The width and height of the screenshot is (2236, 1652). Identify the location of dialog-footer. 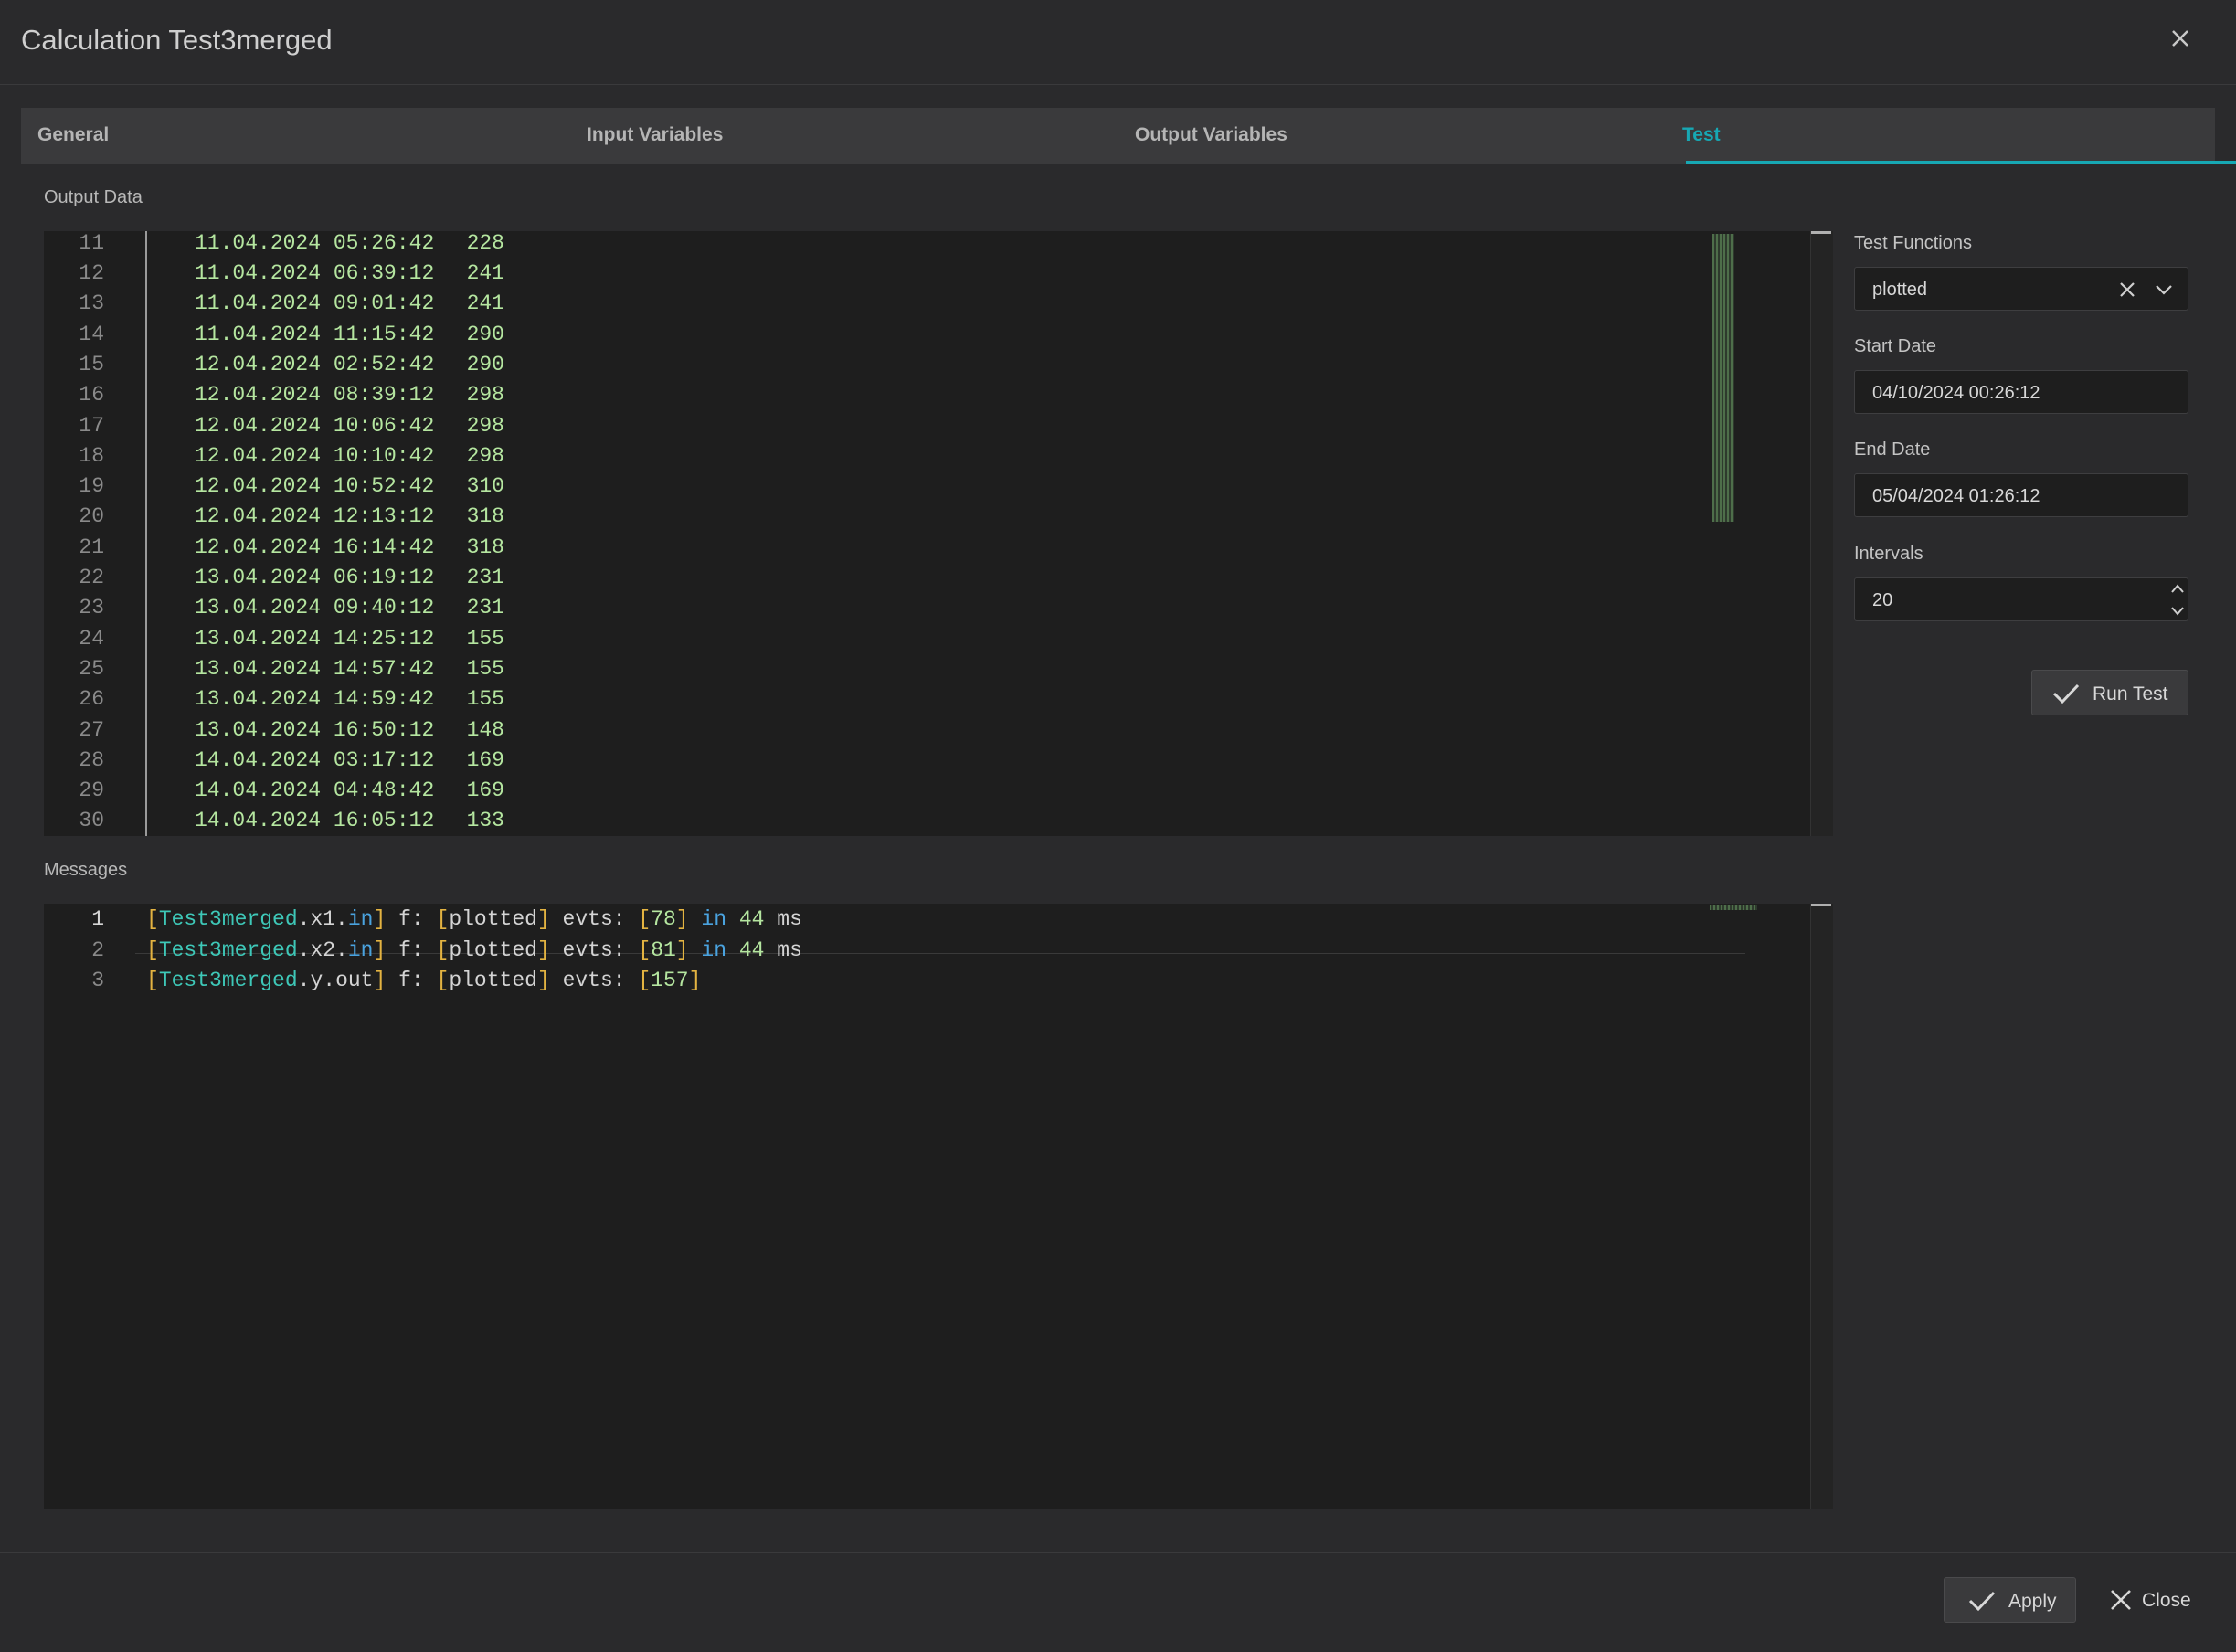
(1118, 1602).